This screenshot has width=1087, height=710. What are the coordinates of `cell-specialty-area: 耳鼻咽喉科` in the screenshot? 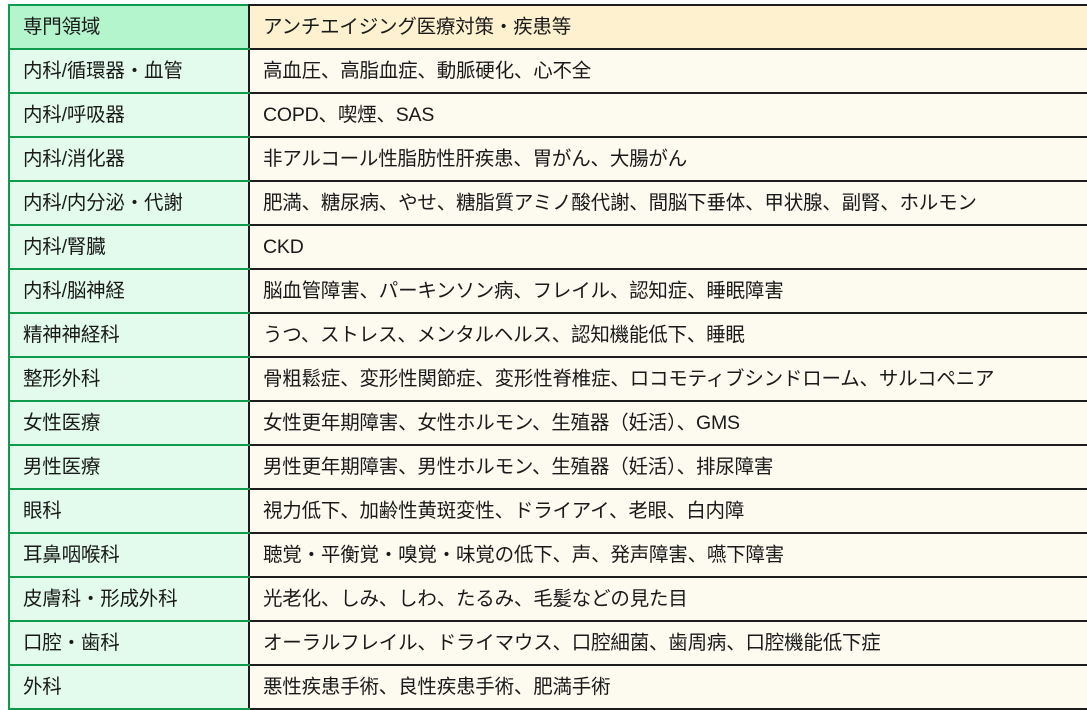 It's located at (129, 555).